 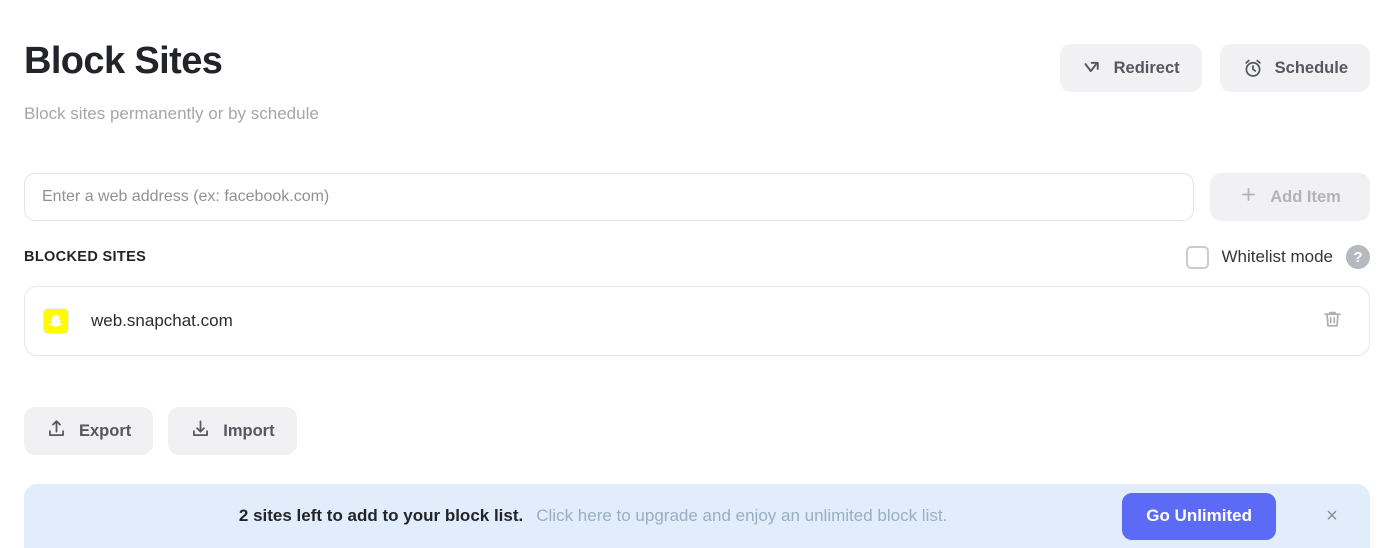 I want to click on whitelist-mode-control: Whitelist mode ?, so click(x=1277, y=257).